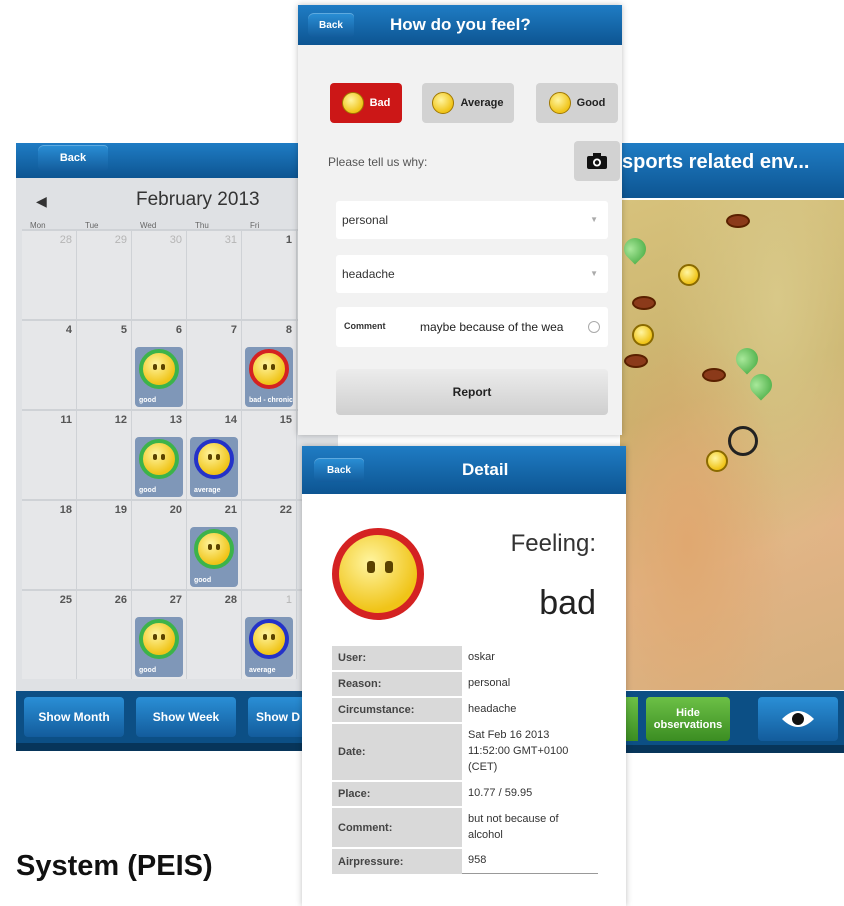  Describe the element at coordinates (472, 220) in the screenshot. I see `reason-select: personal ▼` at that location.